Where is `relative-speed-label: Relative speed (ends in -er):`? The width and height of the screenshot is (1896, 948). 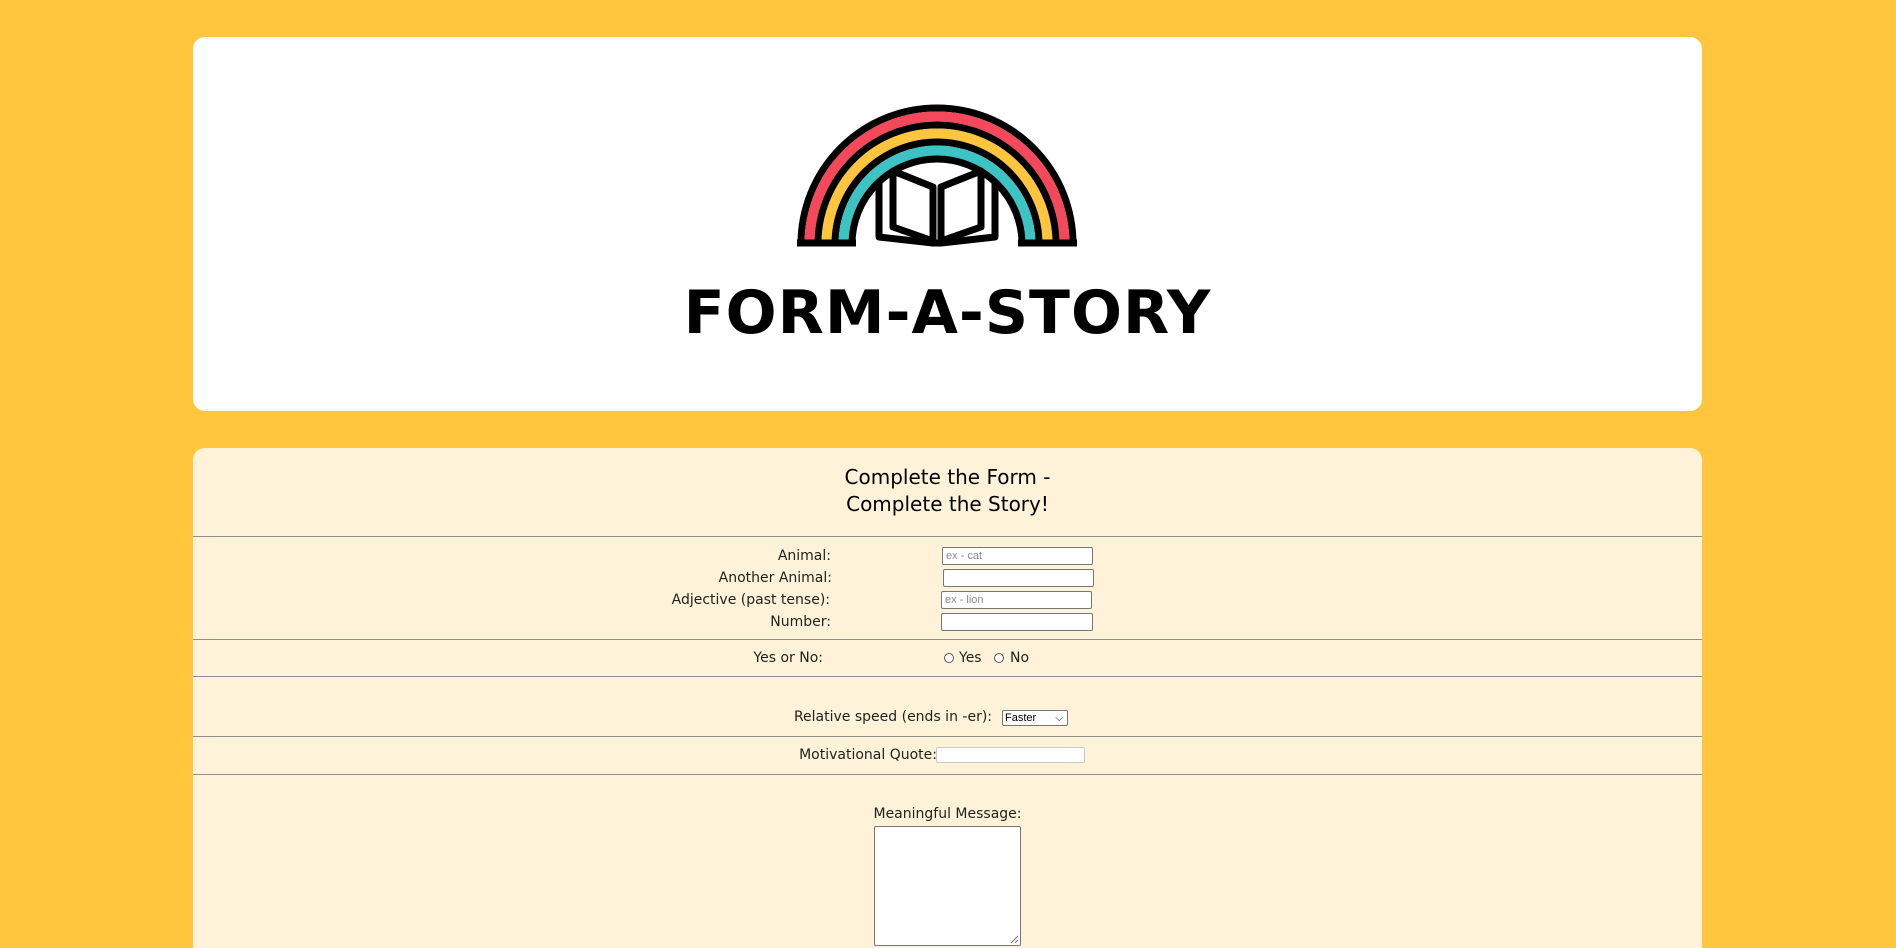 relative-speed-label: Relative speed (ends in -er): is located at coordinates (892, 717).